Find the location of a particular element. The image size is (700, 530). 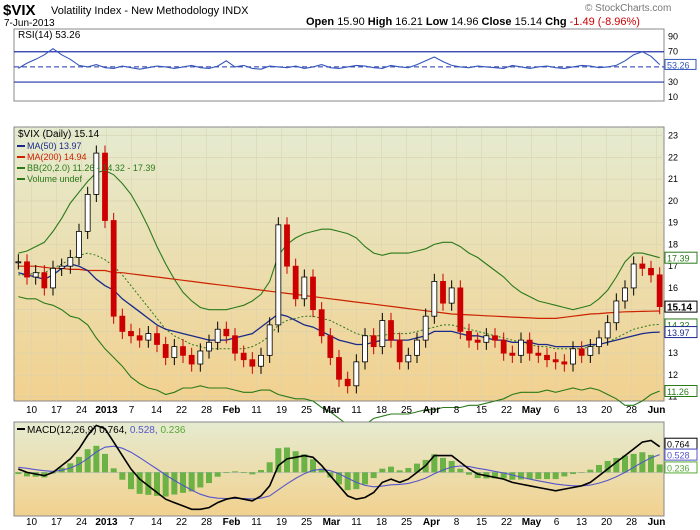

x-tick-label: 2013 is located at coordinates (106, 410).